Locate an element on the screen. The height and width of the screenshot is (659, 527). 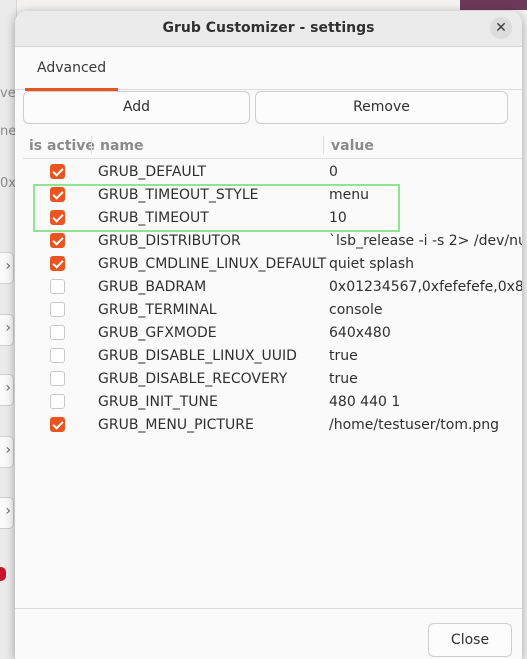
table-row: GRUB_TERMINAL console is located at coordinates (272, 310).